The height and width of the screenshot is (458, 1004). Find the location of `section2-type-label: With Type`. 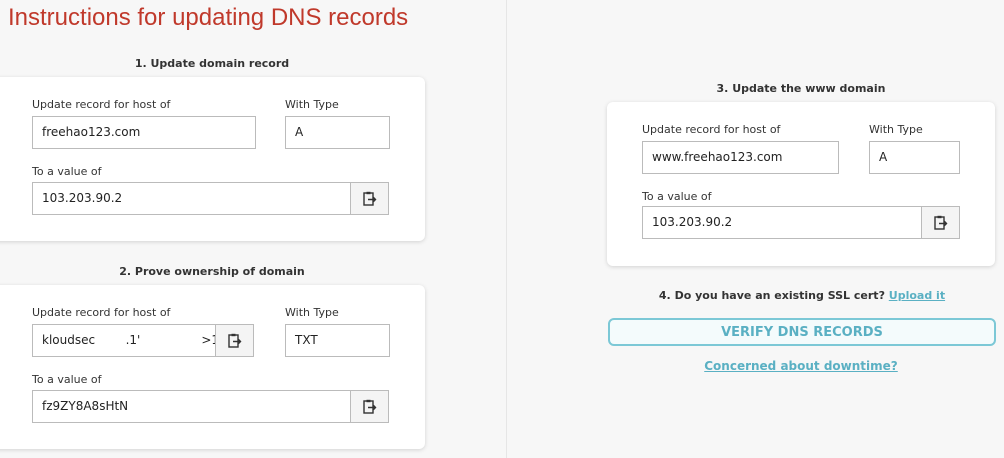

section2-type-label: With Type is located at coordinates (312, 312).